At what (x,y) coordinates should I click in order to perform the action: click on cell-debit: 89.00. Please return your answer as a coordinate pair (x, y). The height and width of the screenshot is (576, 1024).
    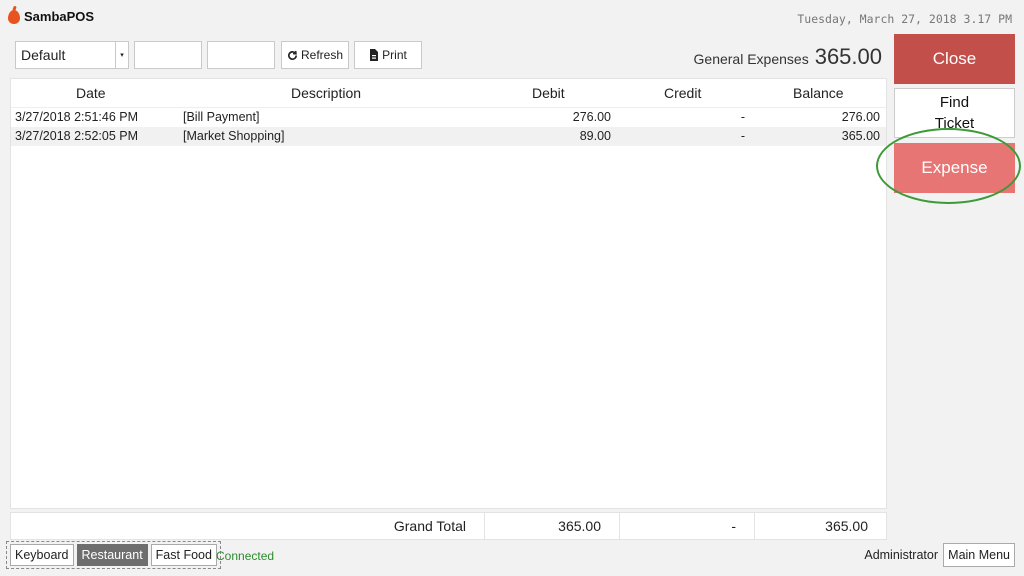
    Looking at the image, I should click on (595, 136).